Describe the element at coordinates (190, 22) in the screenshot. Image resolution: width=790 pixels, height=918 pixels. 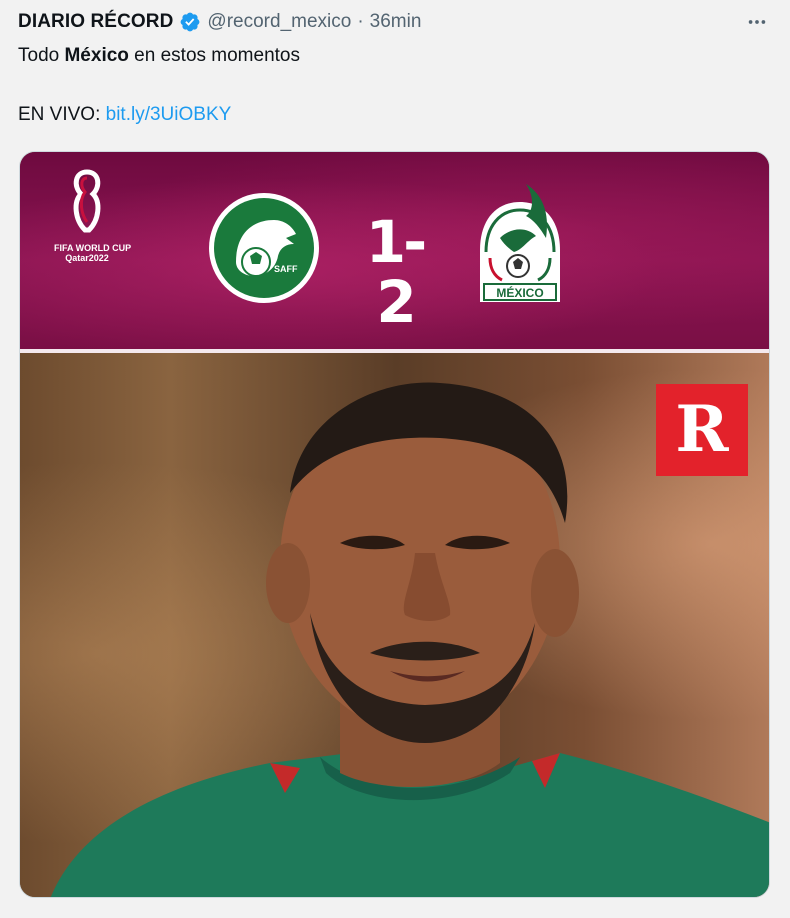
I see `verified-badge-icon` at that location.